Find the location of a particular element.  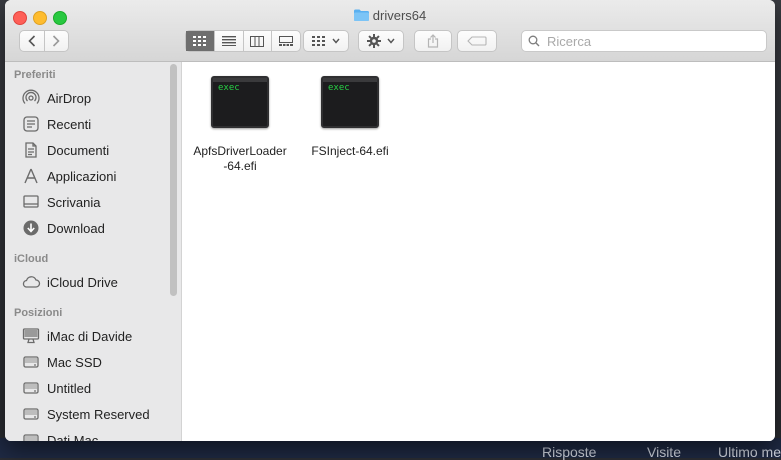

forward-button is located at coordinates (56, 41).